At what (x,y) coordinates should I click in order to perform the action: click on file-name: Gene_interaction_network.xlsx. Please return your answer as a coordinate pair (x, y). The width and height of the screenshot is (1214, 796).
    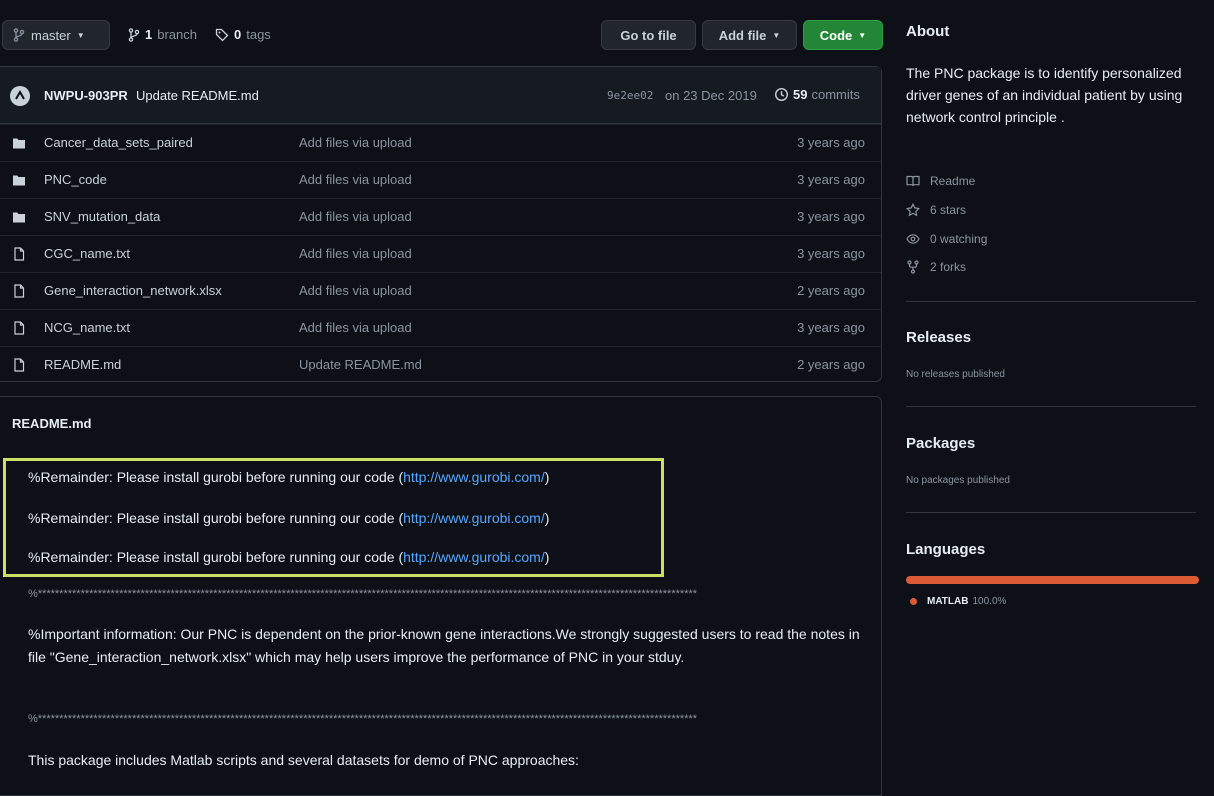
    Looking at the image, I should click on (133, 290).